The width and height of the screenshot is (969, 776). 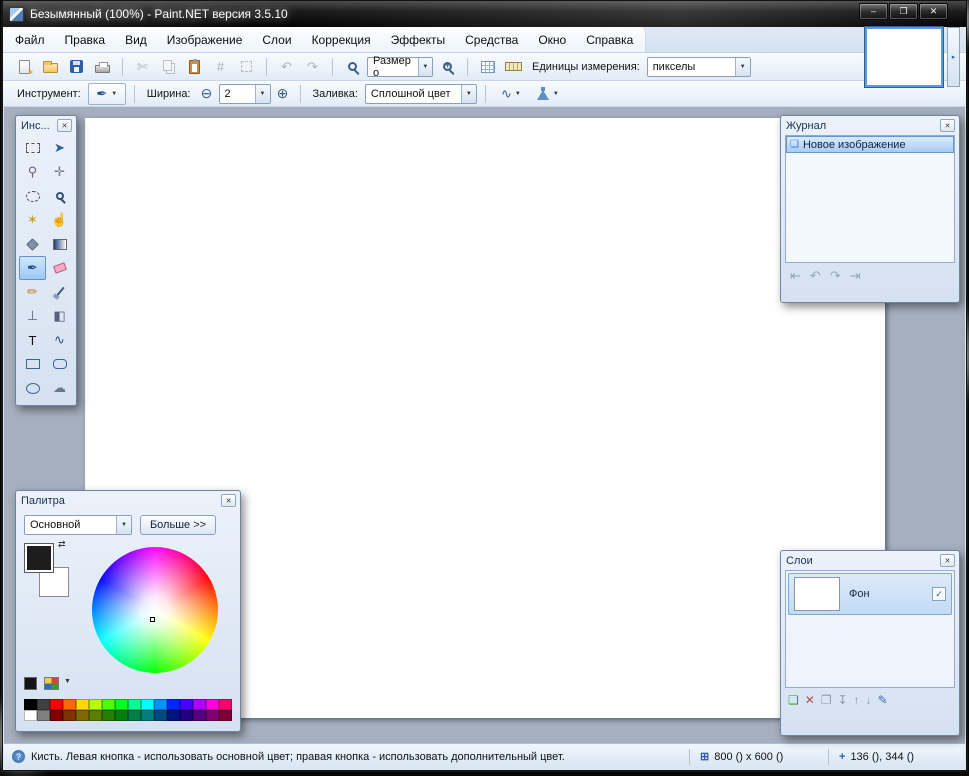 I want to click on primary-color-swatch, so click(x=39, y=558).